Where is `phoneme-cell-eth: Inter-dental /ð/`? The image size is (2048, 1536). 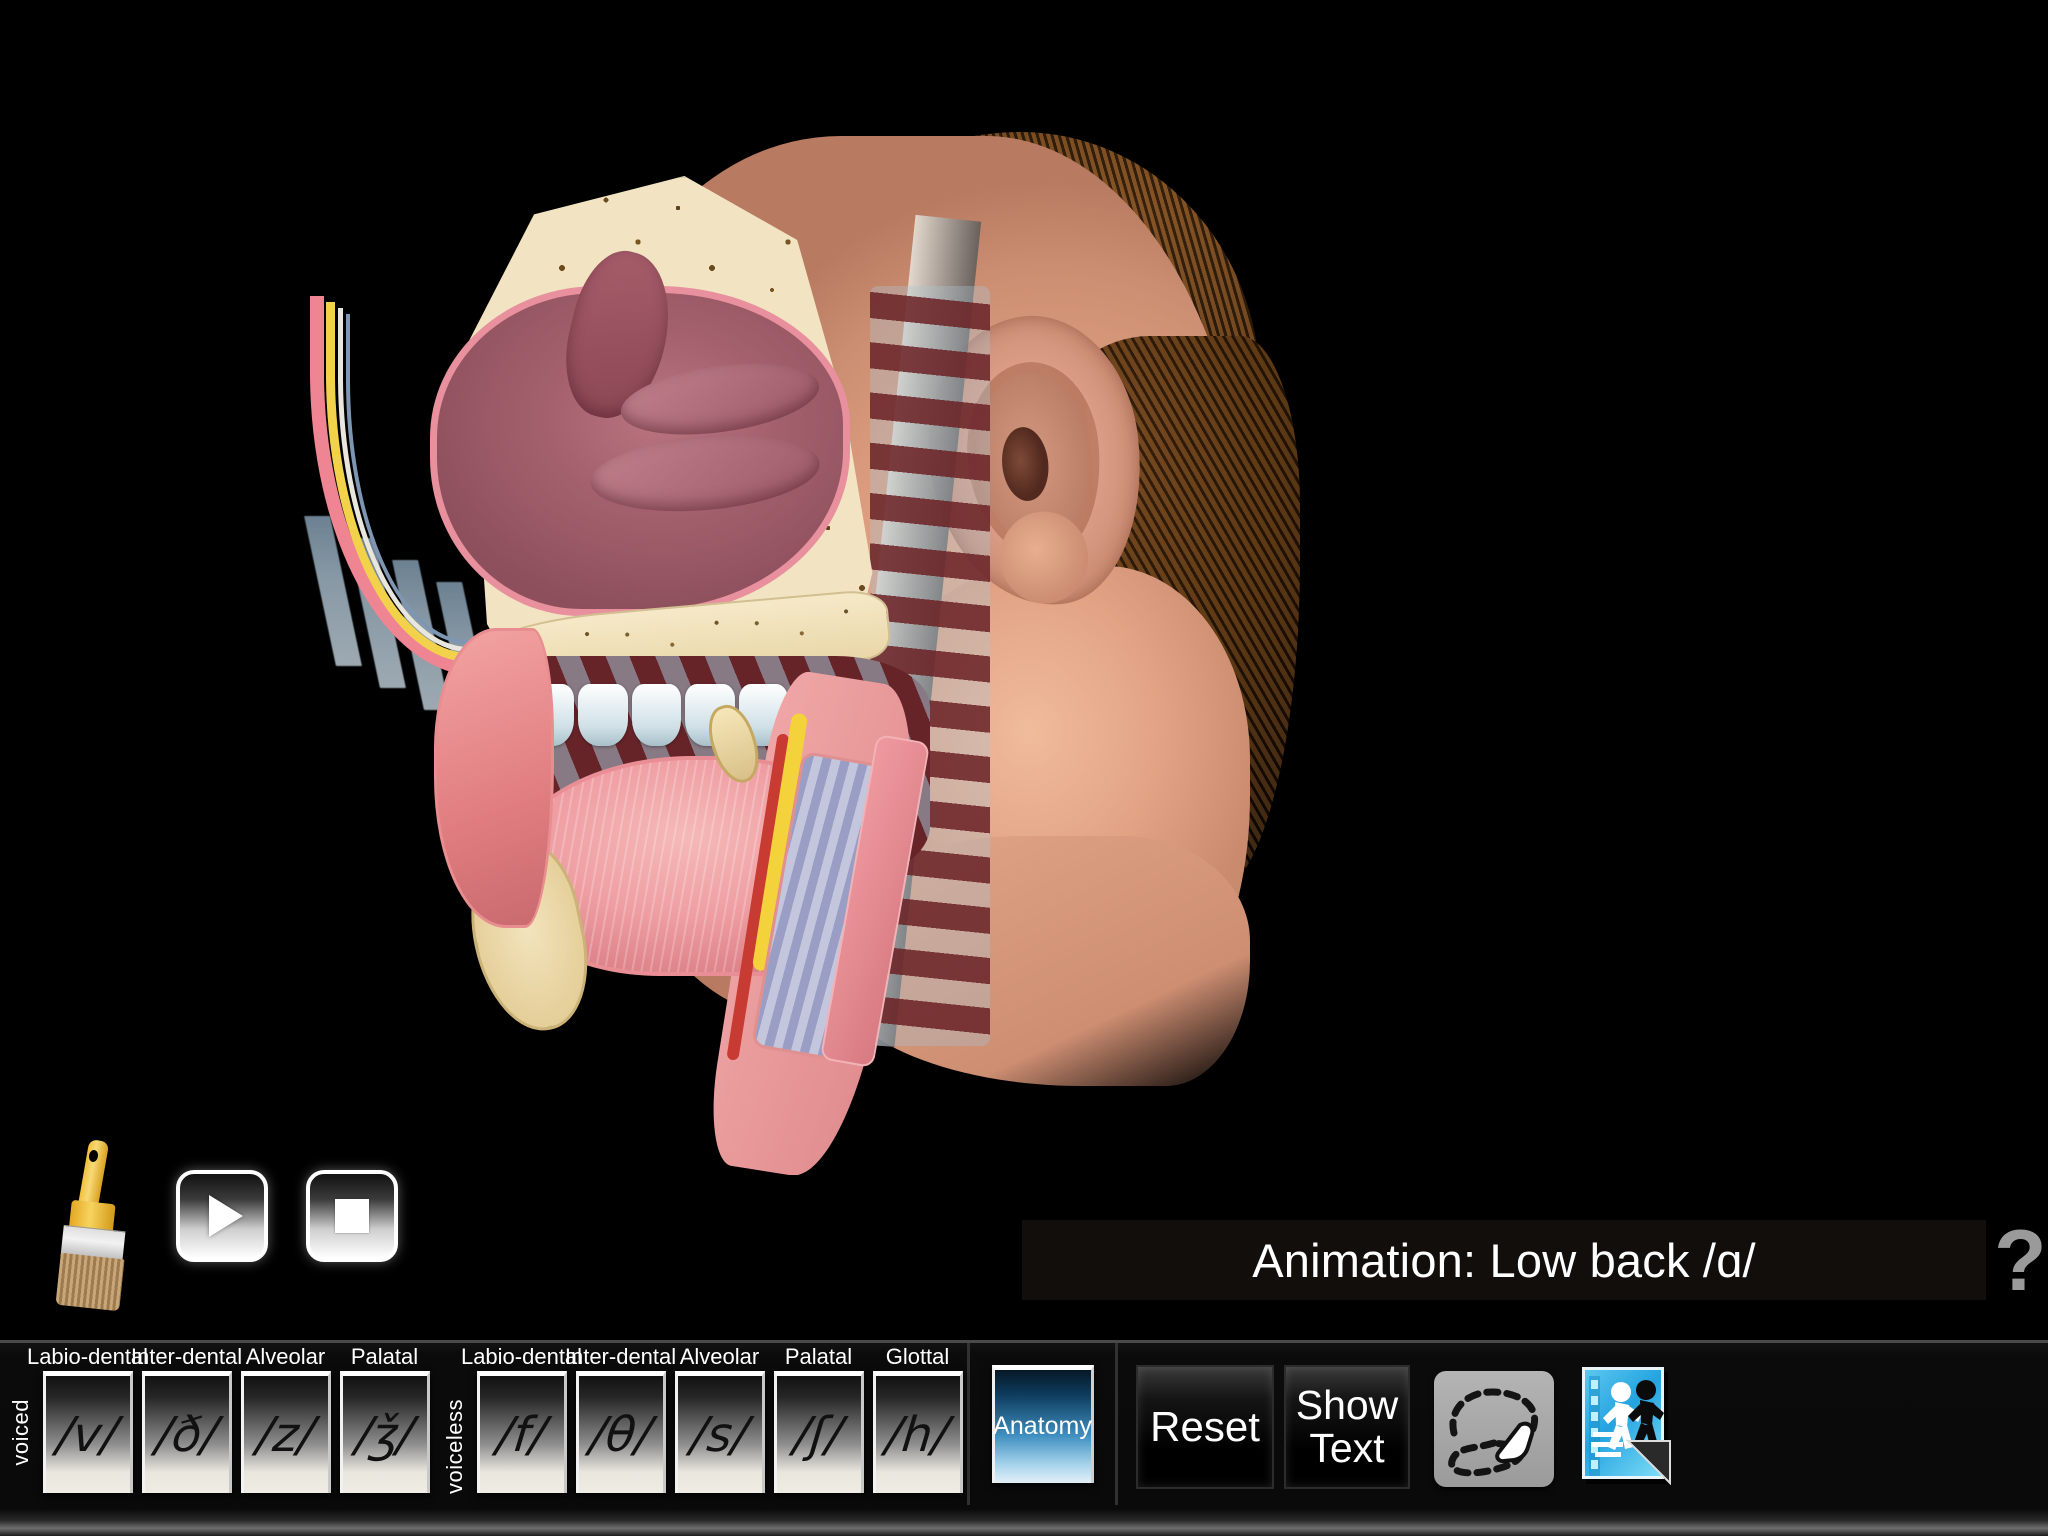
phoneme-cell-eth: Inter-dental /ð/ is located at coordinates (186, 1418).